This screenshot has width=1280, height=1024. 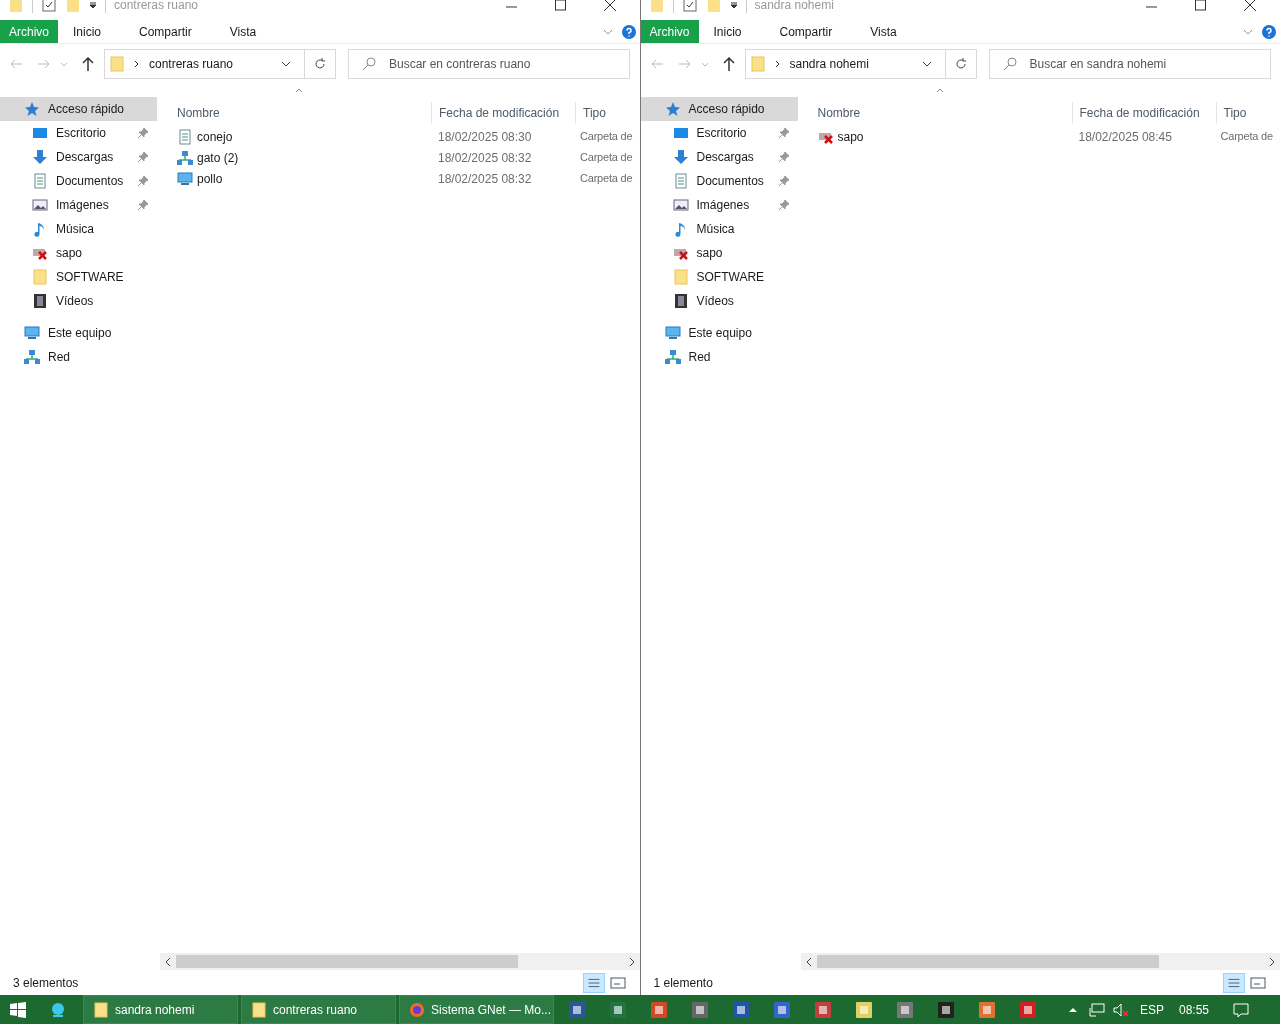 What do you see at coordinates (417, 1009) in the screenshot?
I see `browser-icon` at bounding box center [417, 1009].